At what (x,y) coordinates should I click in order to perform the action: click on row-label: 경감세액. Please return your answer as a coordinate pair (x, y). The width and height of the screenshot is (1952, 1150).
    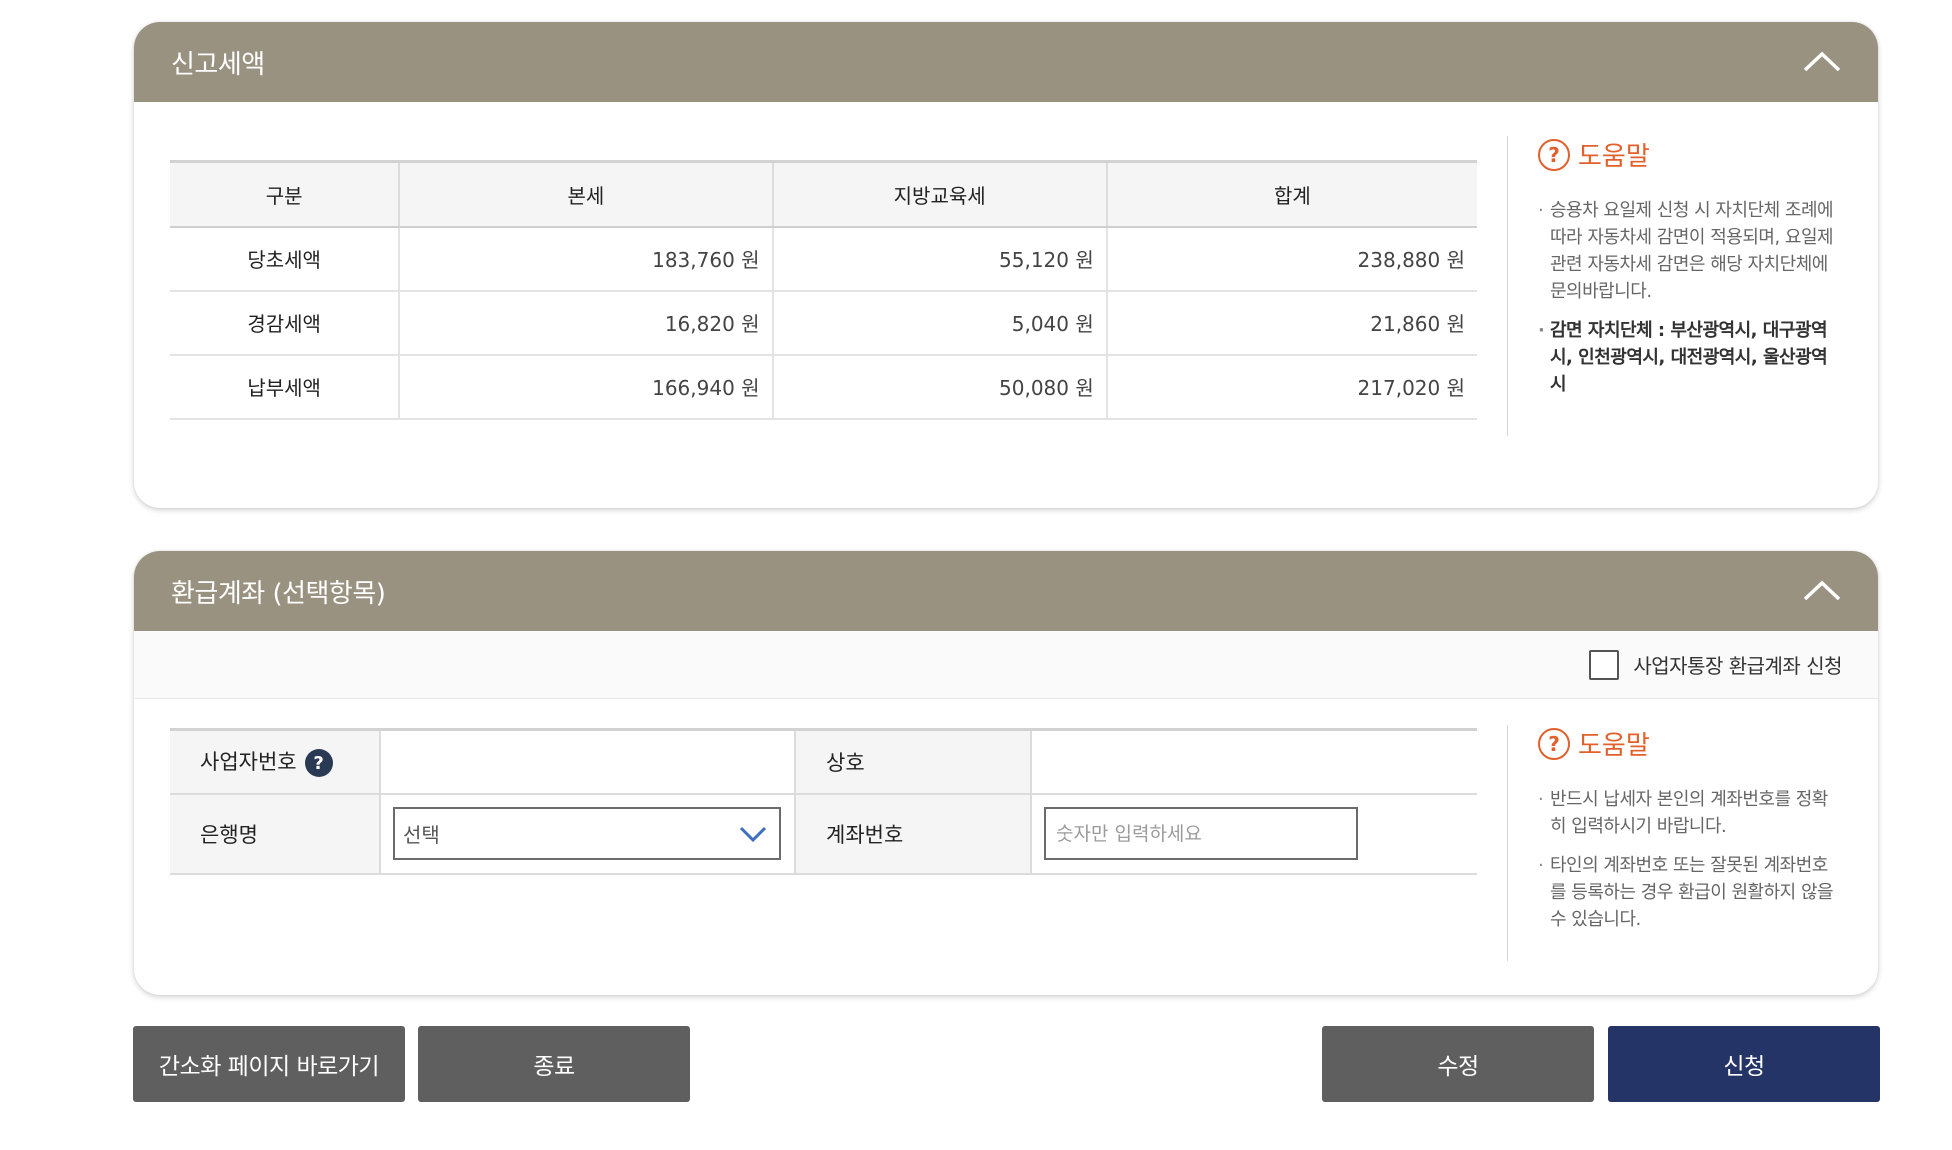
    Looking at the image, I should click on (285, 323).